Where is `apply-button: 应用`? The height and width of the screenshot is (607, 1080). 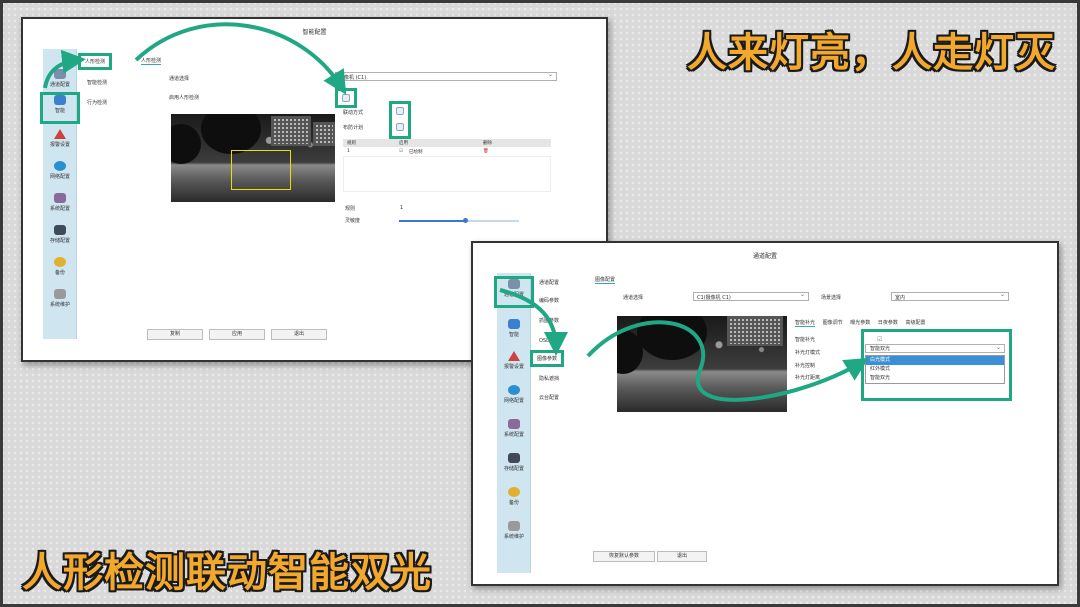
apply-button: 应用 is located at coordinates (237, 334).